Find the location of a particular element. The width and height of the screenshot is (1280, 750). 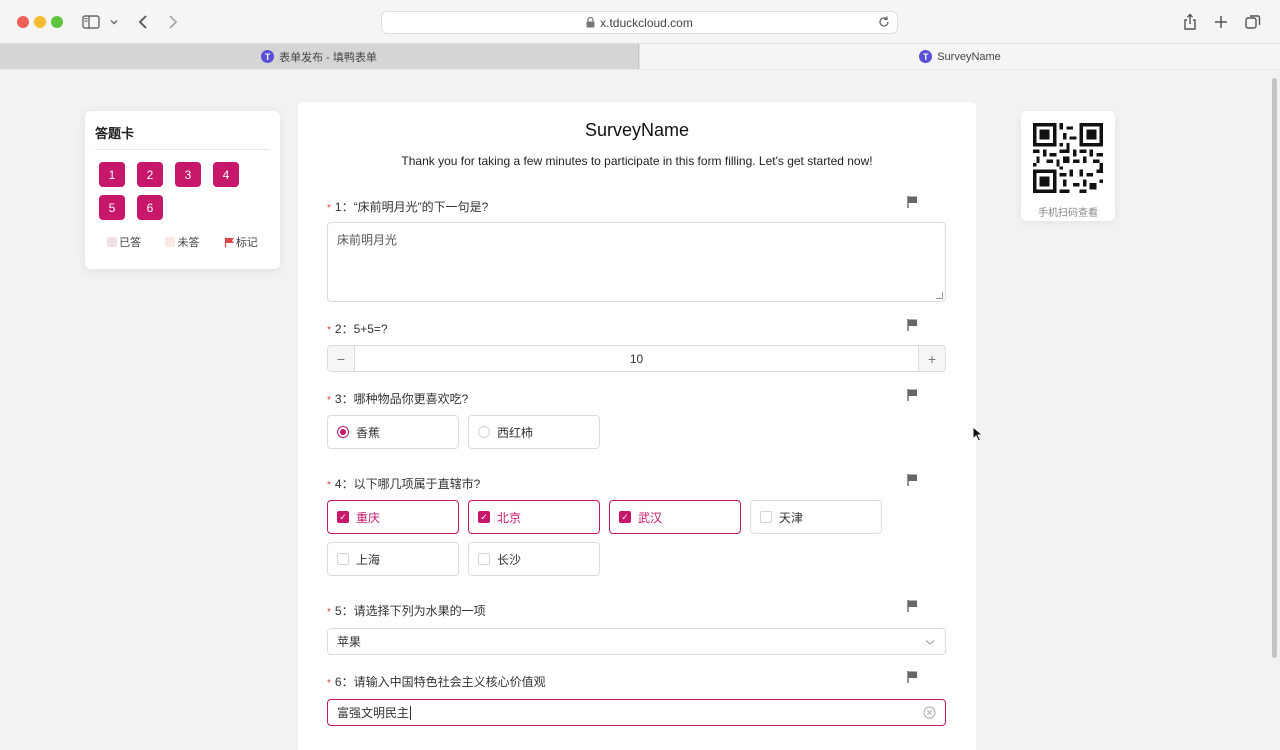

question-1-textarea: 床前明月光 is located at coordinates (636, 262).